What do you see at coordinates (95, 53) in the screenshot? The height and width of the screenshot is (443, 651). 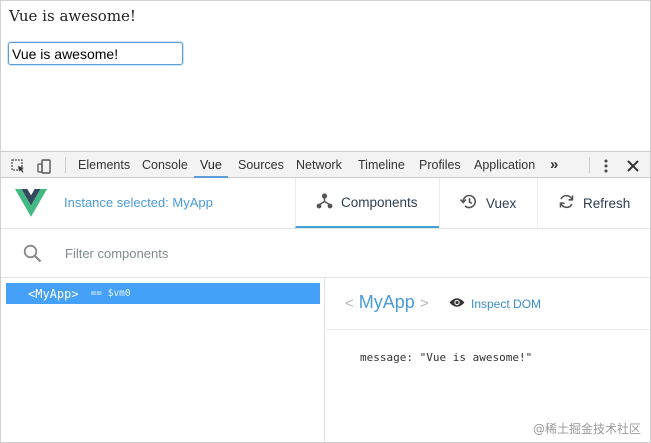 I see `message-input` at bounding box center [95, 53].